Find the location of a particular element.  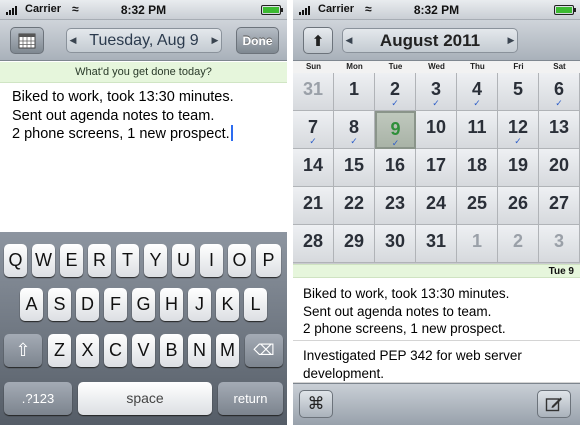

calendar-day: 27 is located at coordinates (559, 206).